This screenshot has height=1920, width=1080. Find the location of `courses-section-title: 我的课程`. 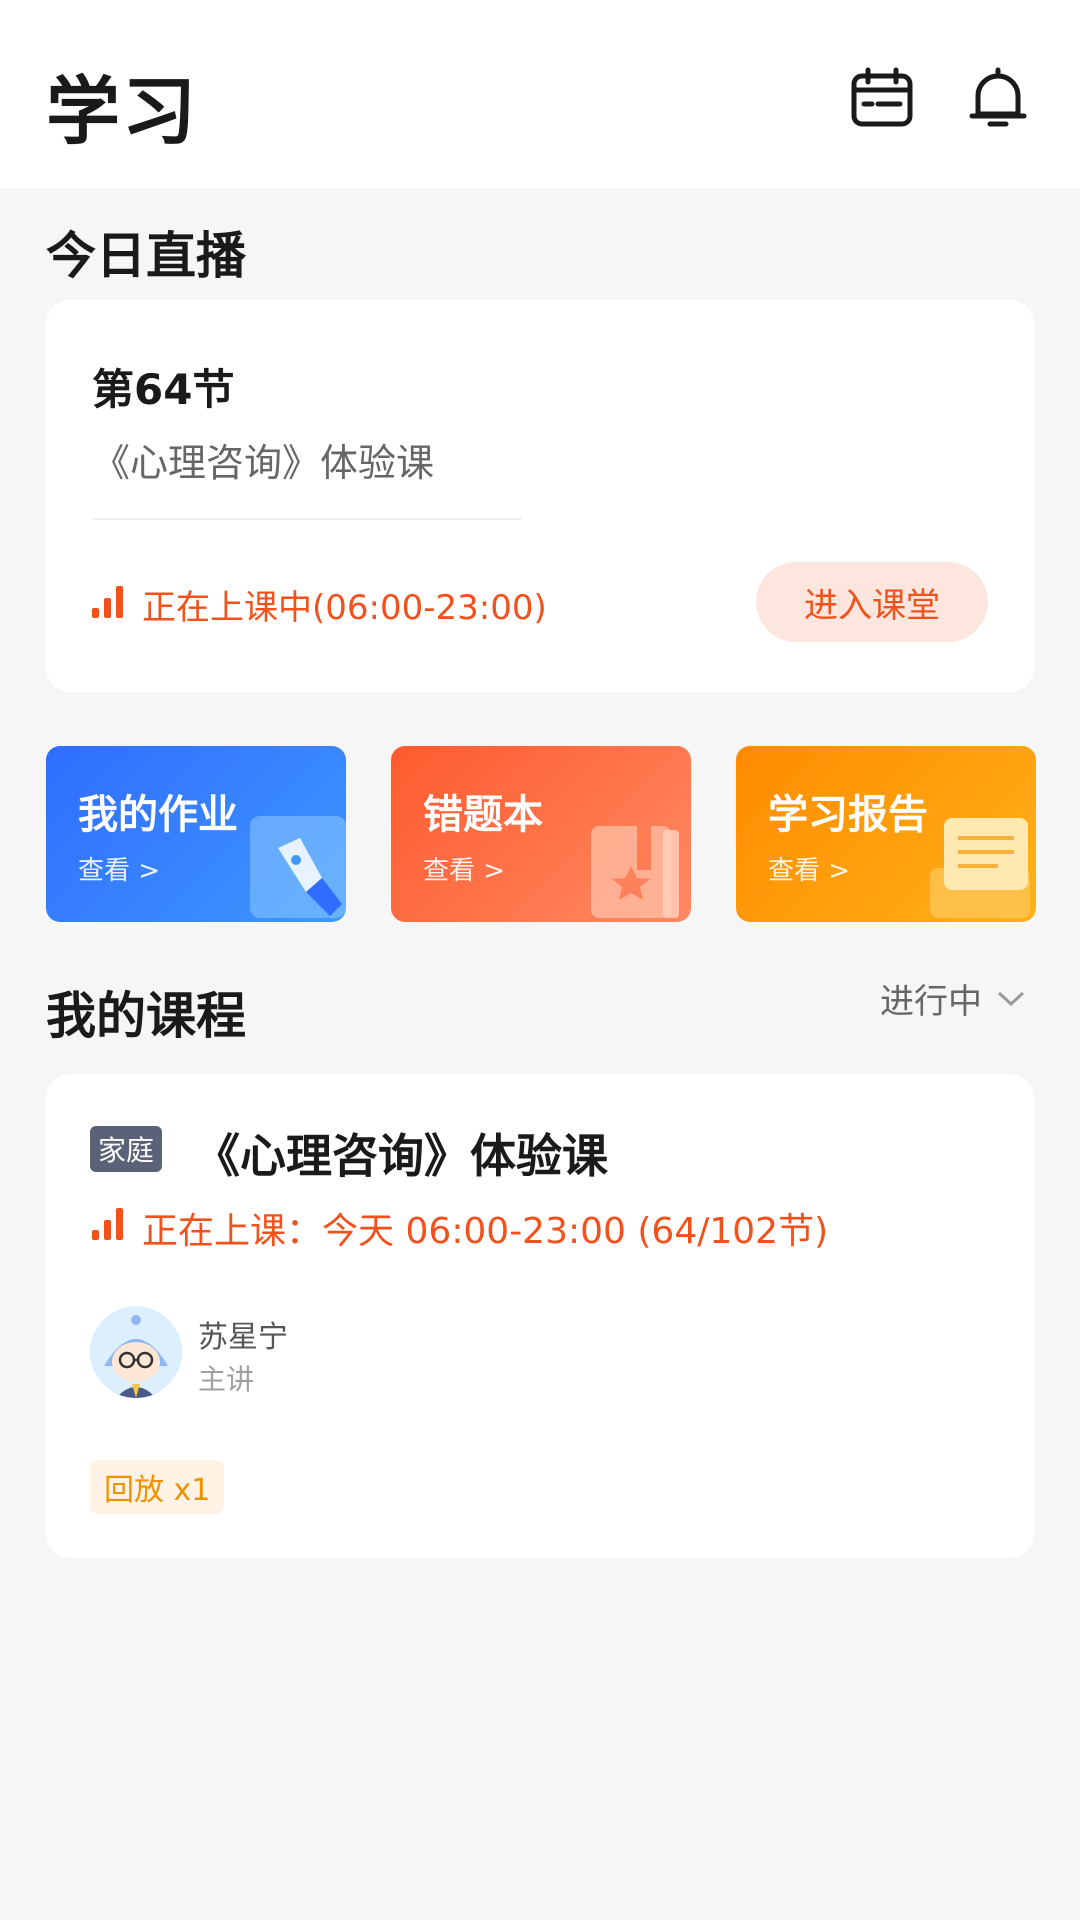

courses-section-title: 我的课程 is located at coordinates (146, 1016).